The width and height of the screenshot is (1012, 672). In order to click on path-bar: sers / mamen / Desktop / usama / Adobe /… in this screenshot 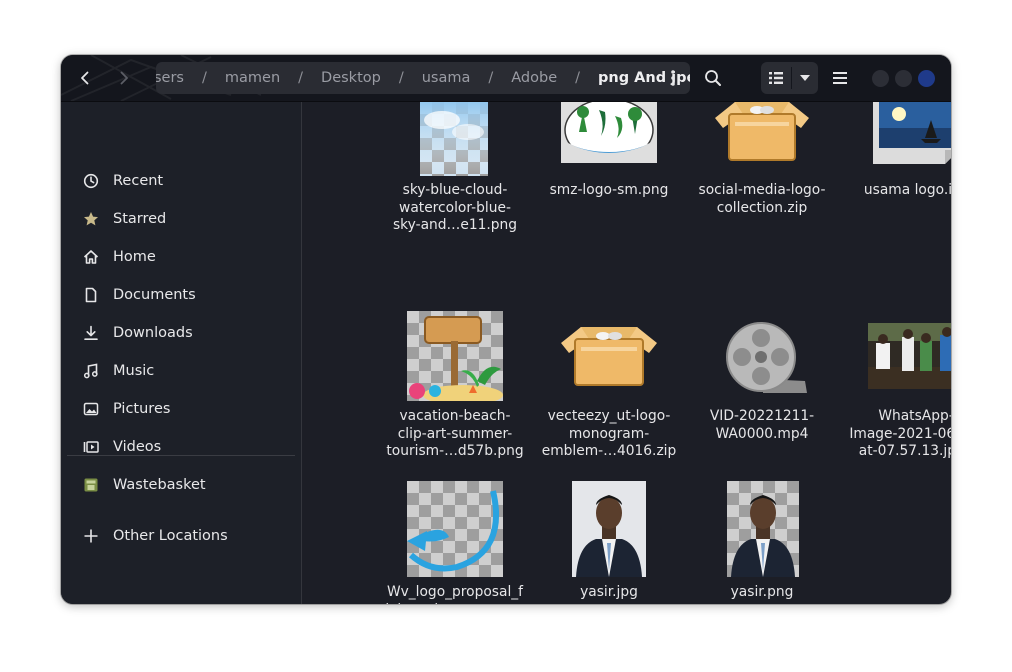, I will do `click(423, 78)`.